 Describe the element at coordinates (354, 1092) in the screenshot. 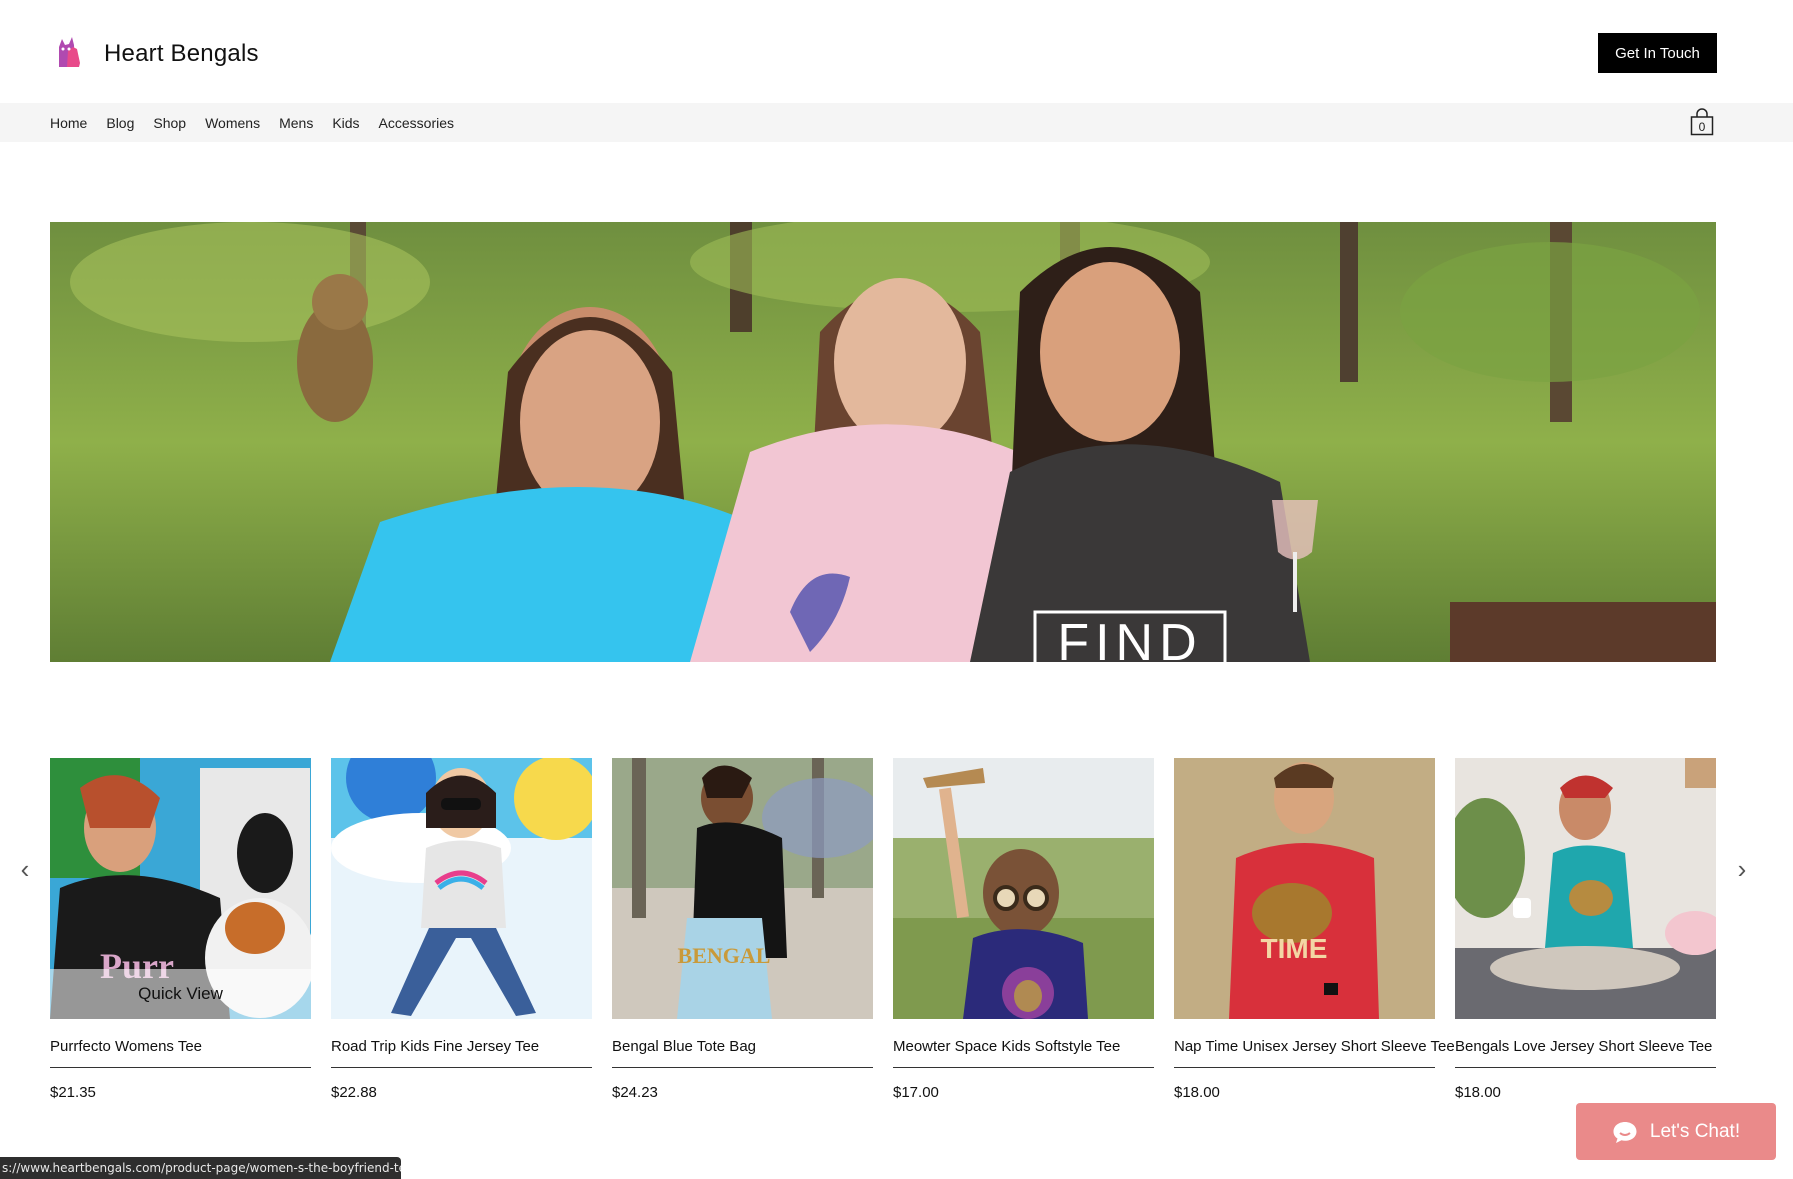

I see `product-price: $22.88` at that location.